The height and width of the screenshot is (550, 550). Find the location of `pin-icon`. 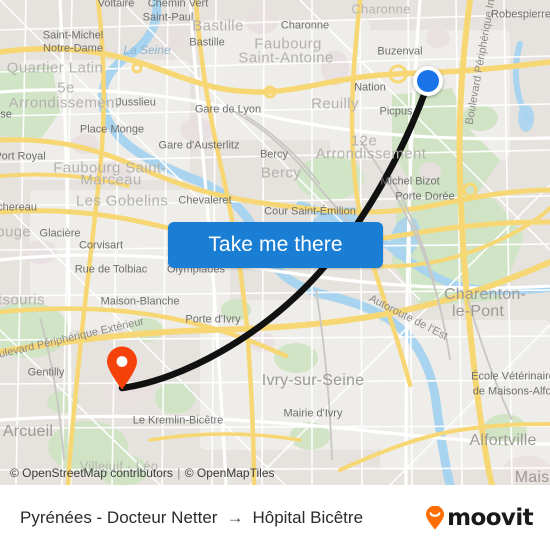

pin-icon is located at coordinates (122, 368).